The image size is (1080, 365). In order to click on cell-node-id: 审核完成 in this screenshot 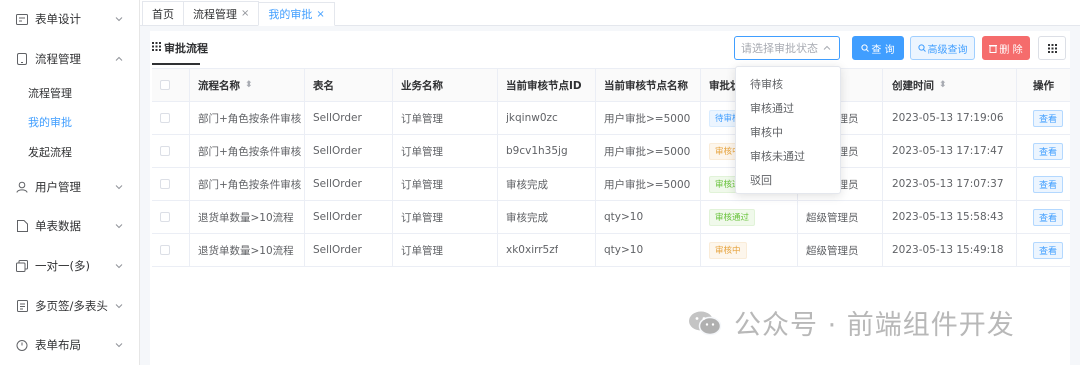, I will do `click(527, 217)`.